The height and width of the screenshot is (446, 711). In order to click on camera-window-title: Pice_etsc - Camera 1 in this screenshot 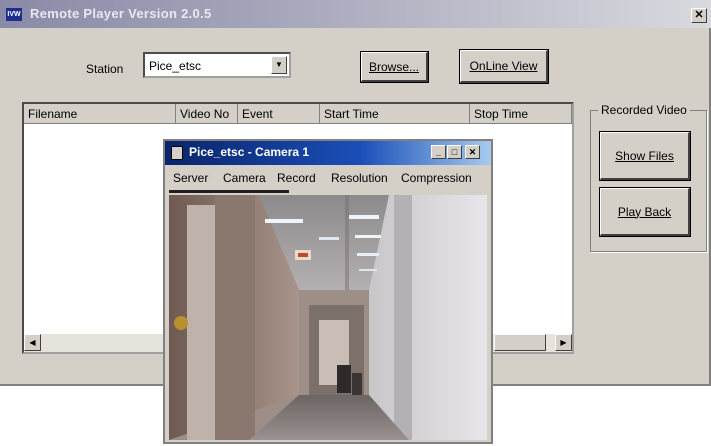, I will do `click(249, 152)`.